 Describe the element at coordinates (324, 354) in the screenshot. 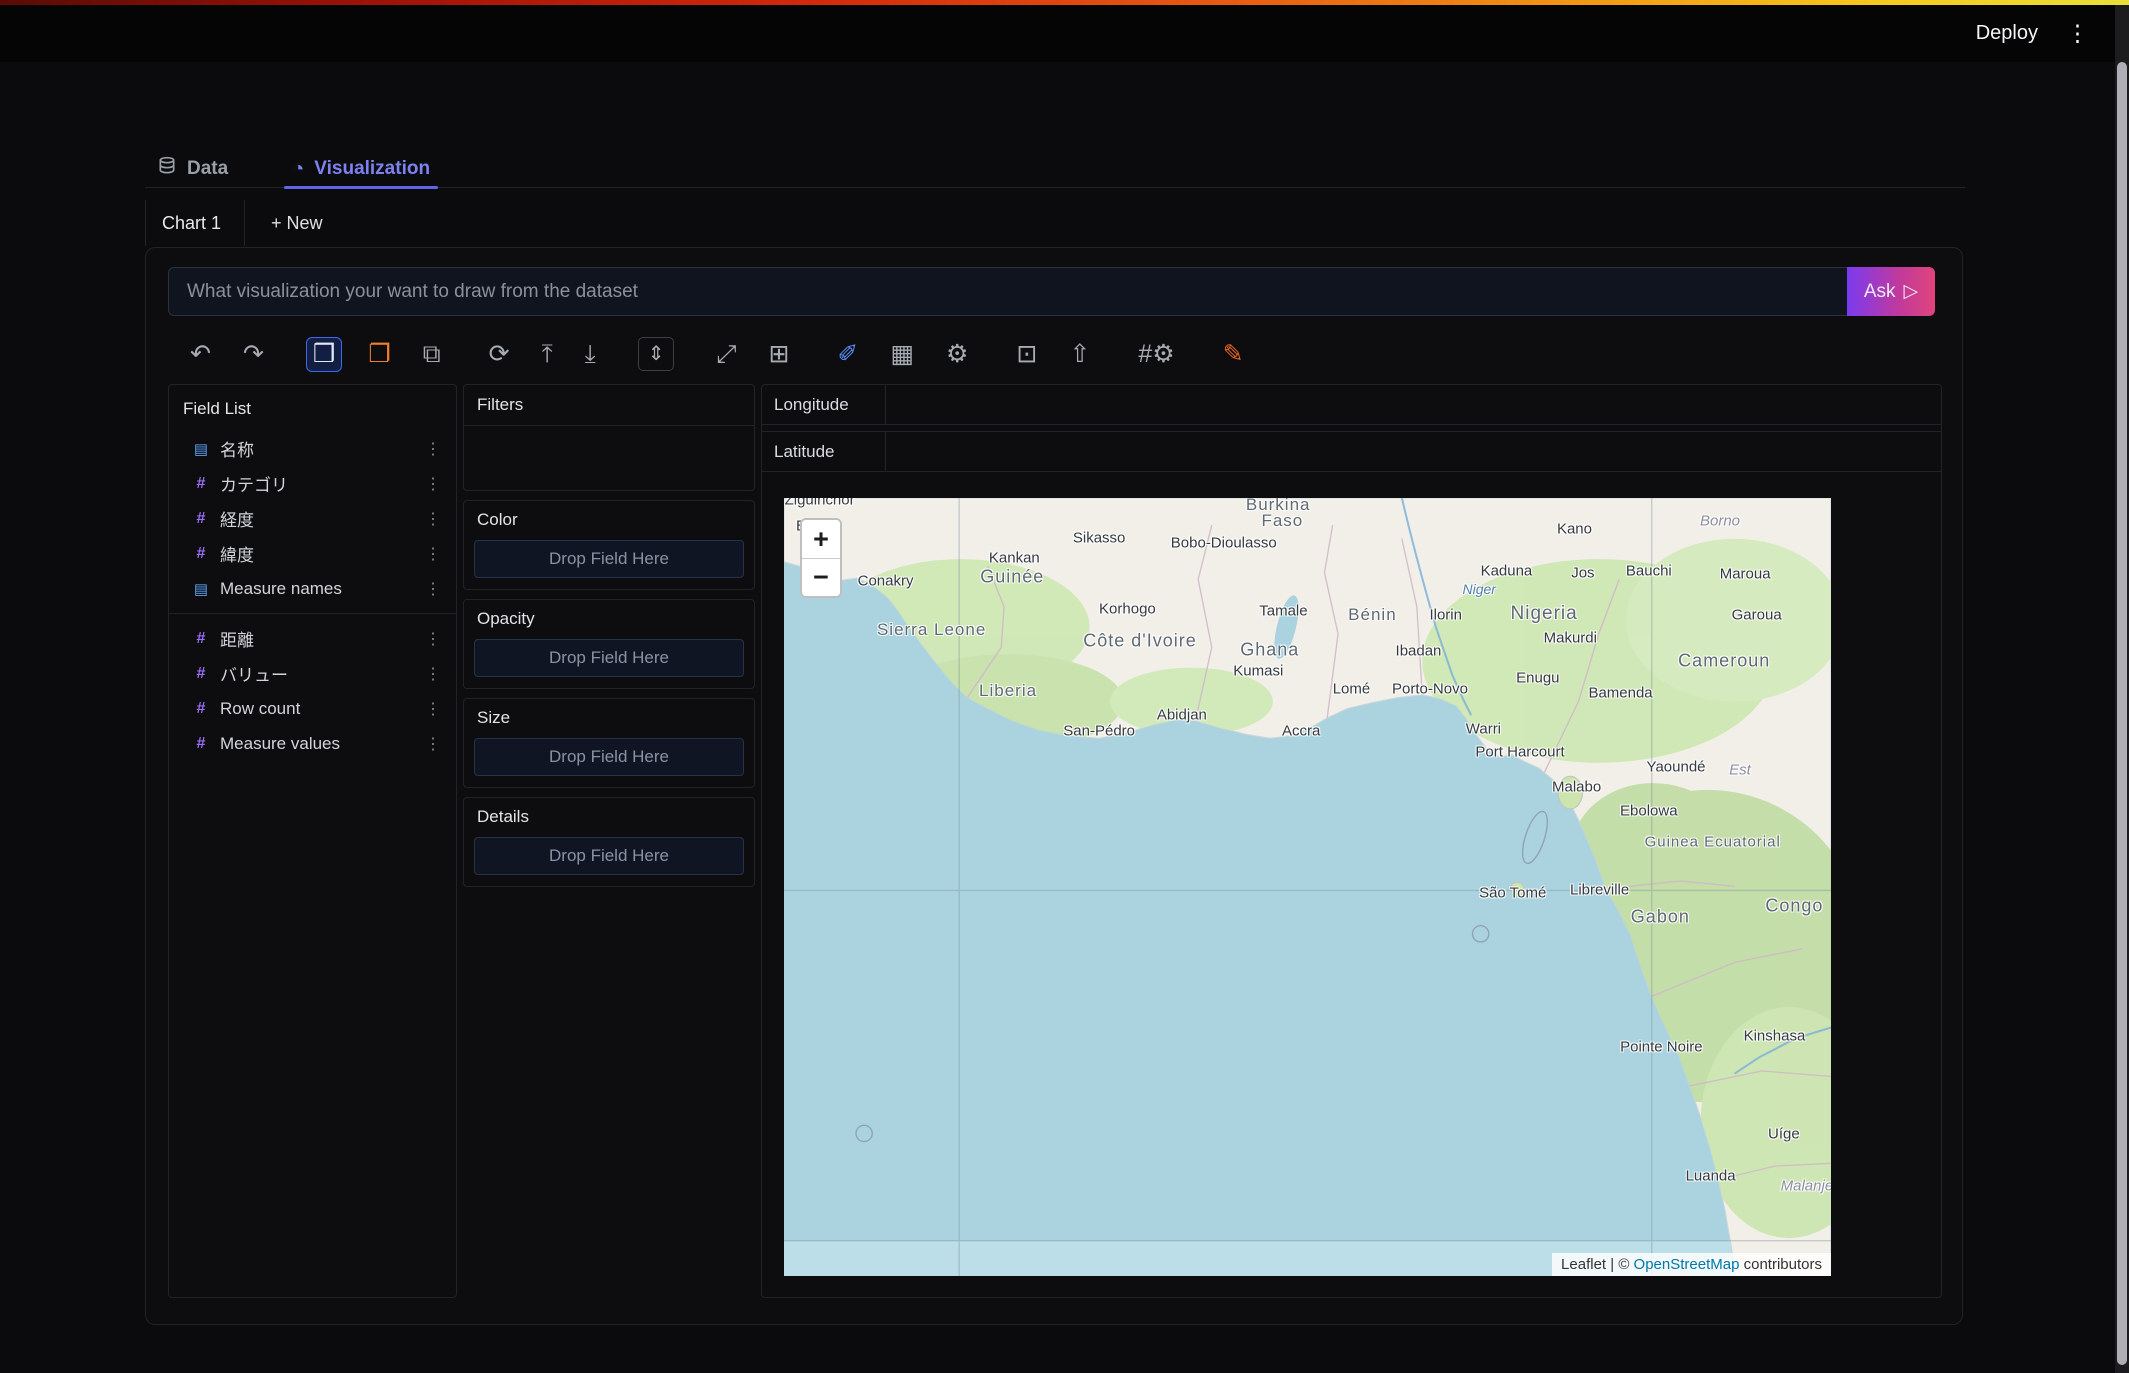

I see `map-3d-view-icon: ❒` at that location.